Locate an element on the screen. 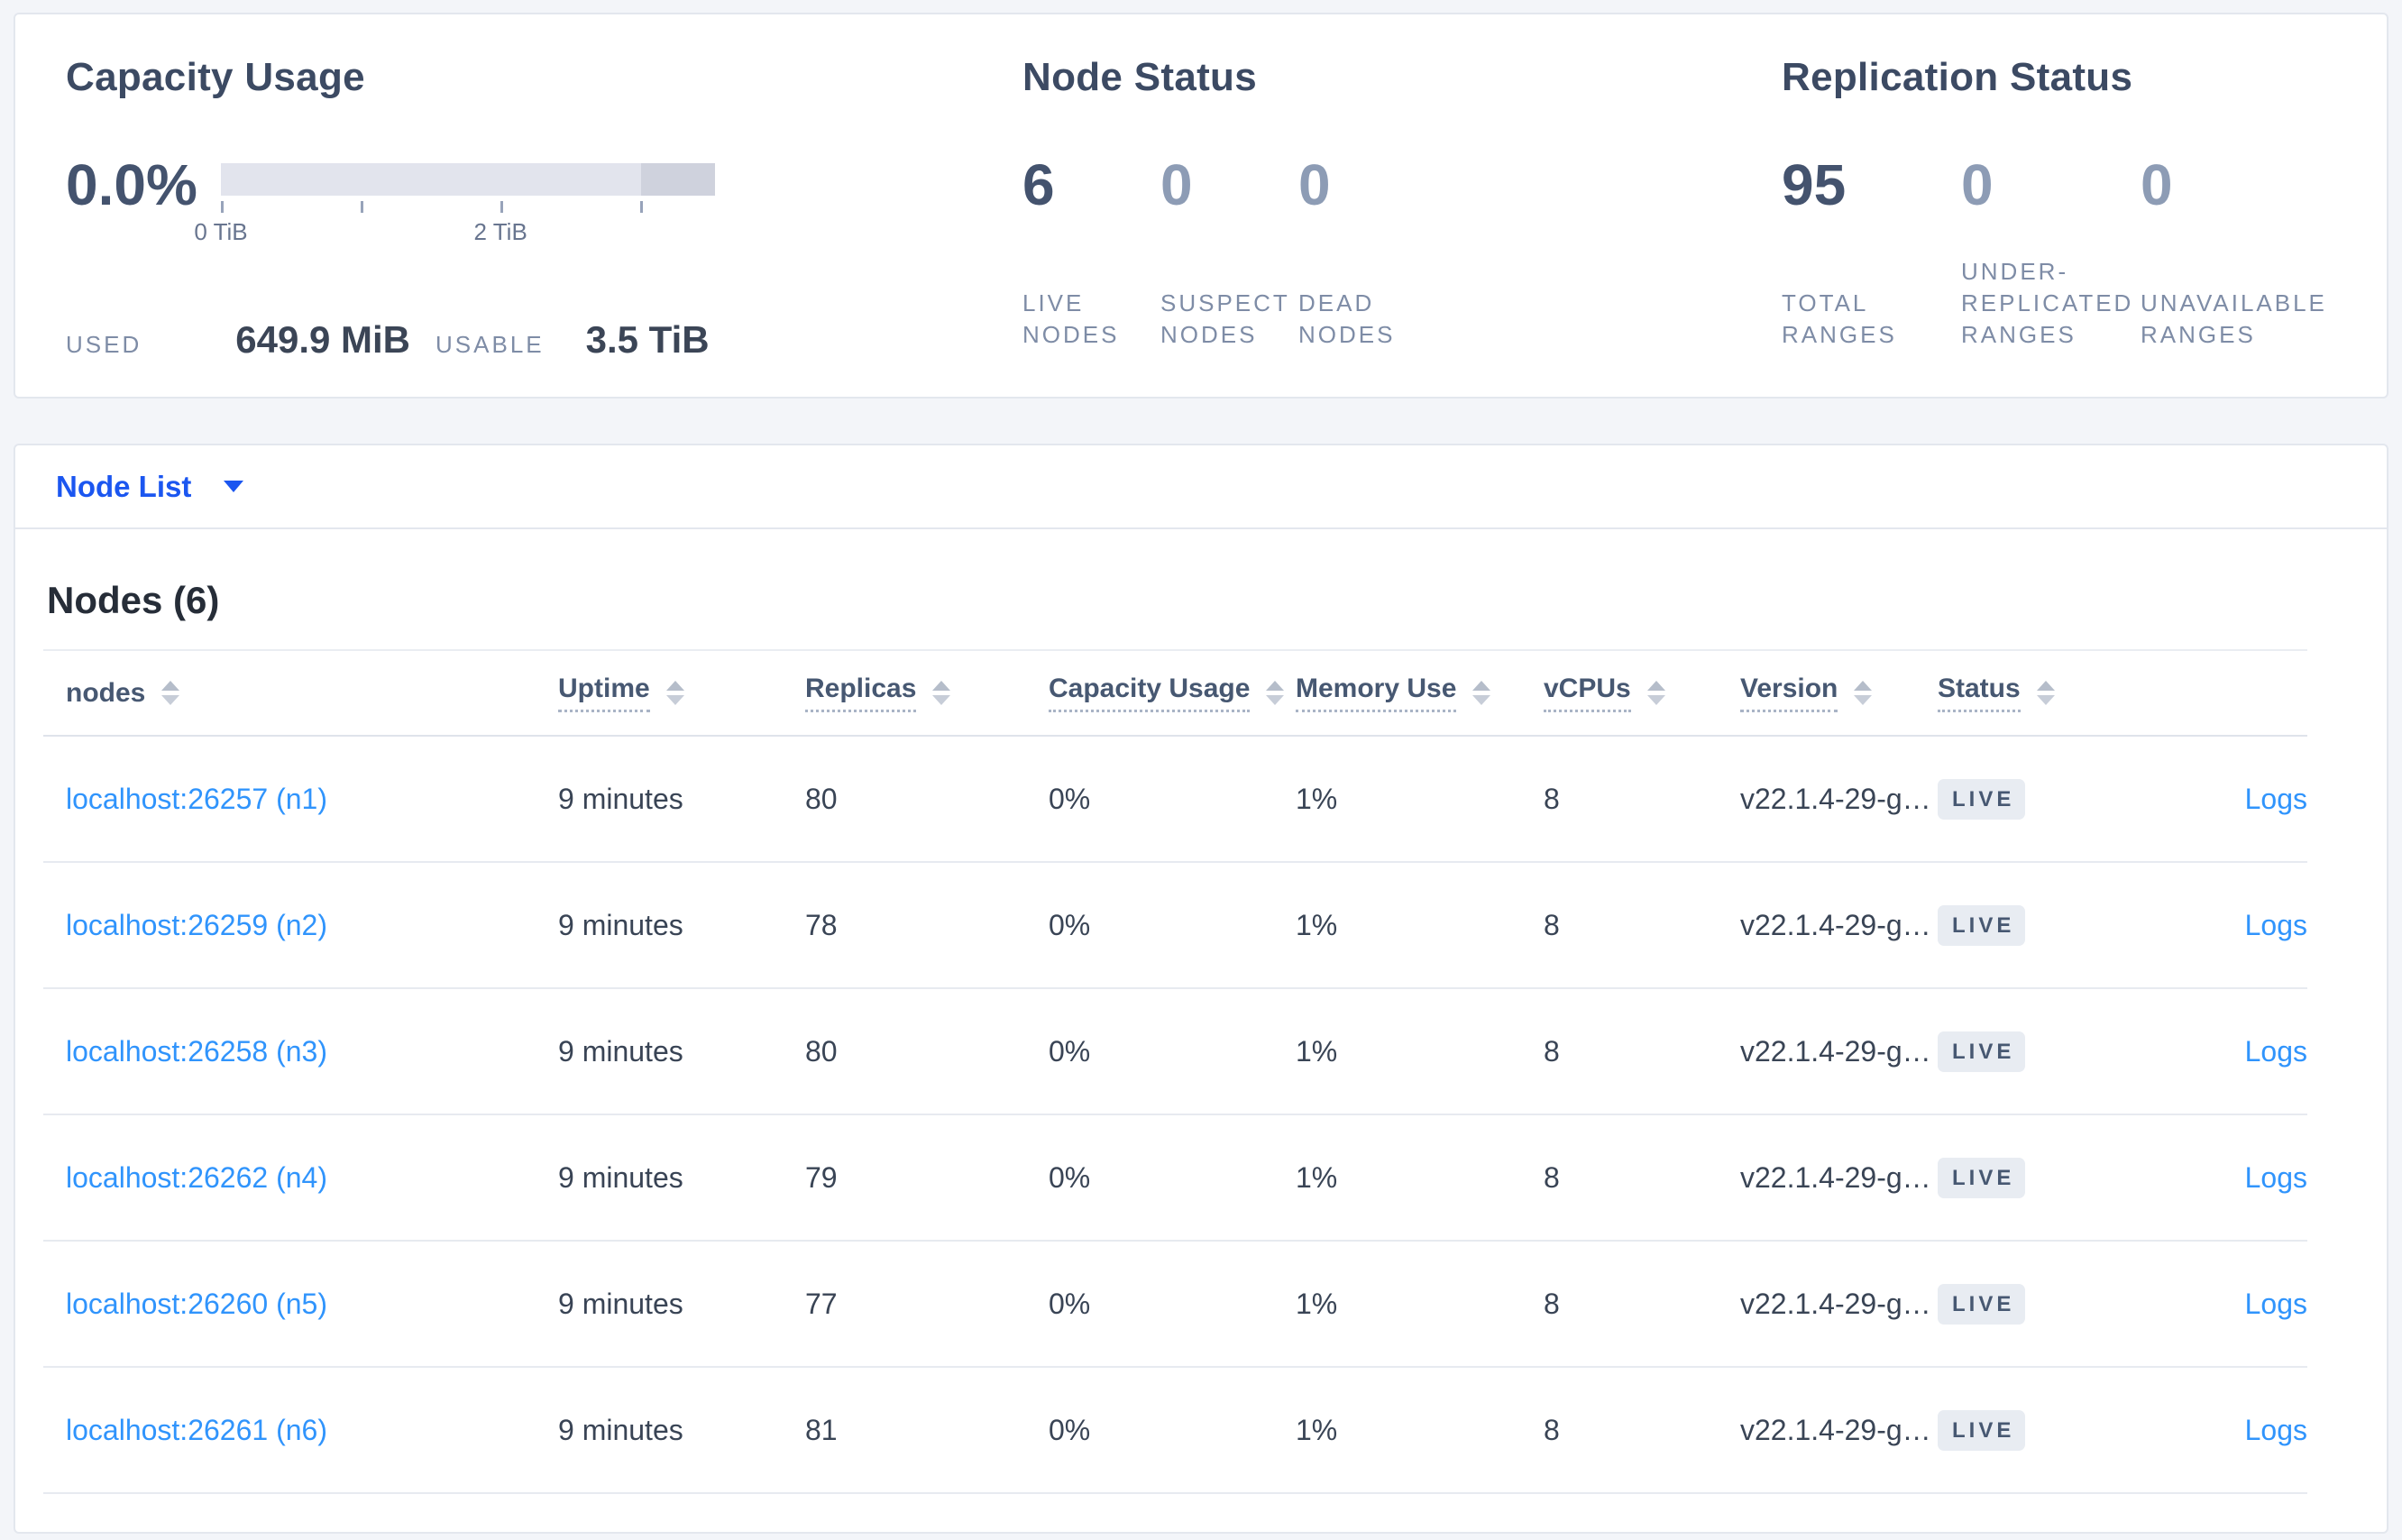 The image size is (2402, 1540). node-link: localhost:26259 (n2) is located at coordinates (196, 925).